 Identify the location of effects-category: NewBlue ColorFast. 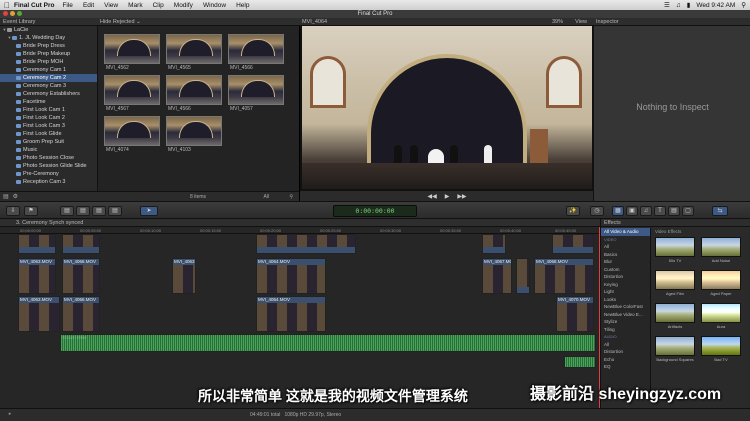
(625, 307).